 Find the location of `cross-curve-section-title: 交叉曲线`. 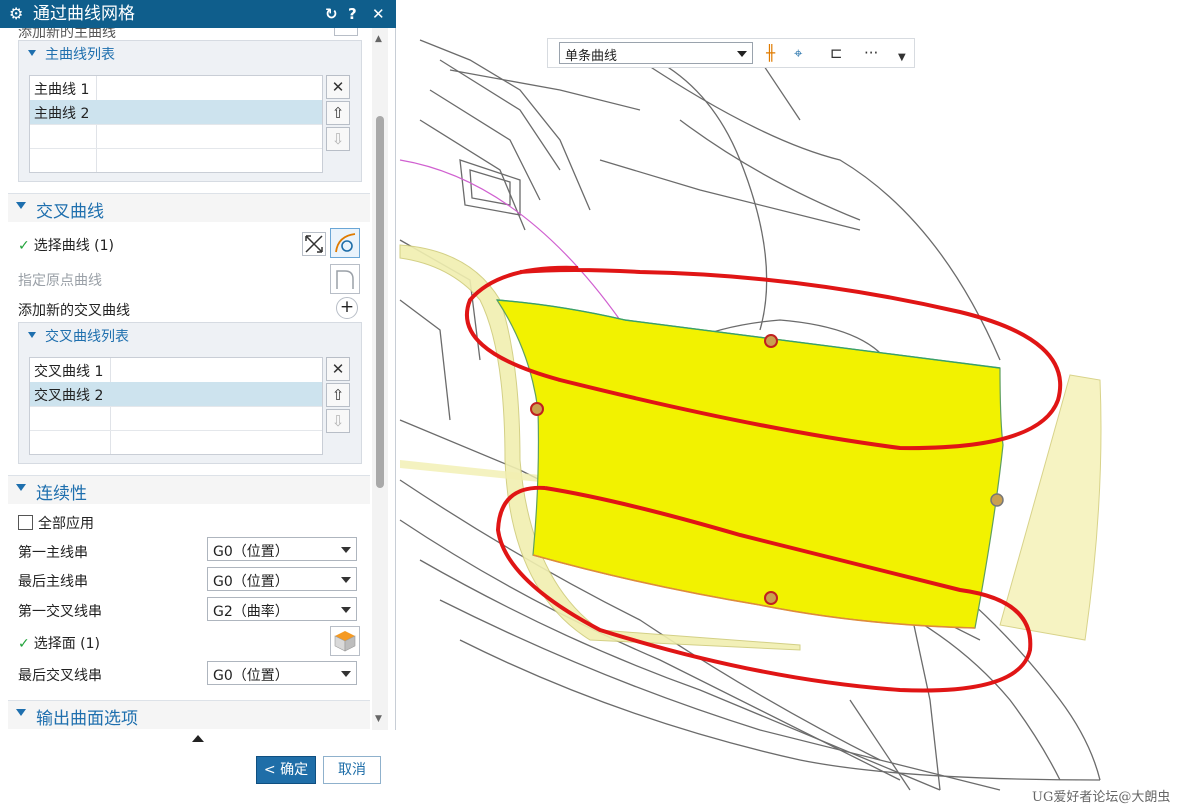

cross-curve-section-title: 交叉曲线 is located at coordinates (70, 212).